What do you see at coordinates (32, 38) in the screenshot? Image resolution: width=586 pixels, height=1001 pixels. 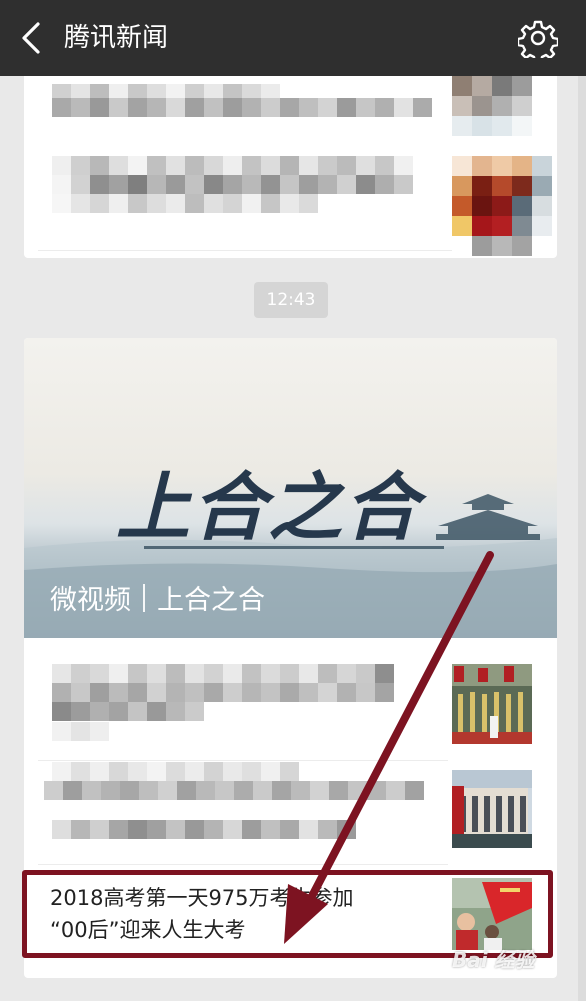 I see `chevron-left-icon` at bounding box center [32, 38].